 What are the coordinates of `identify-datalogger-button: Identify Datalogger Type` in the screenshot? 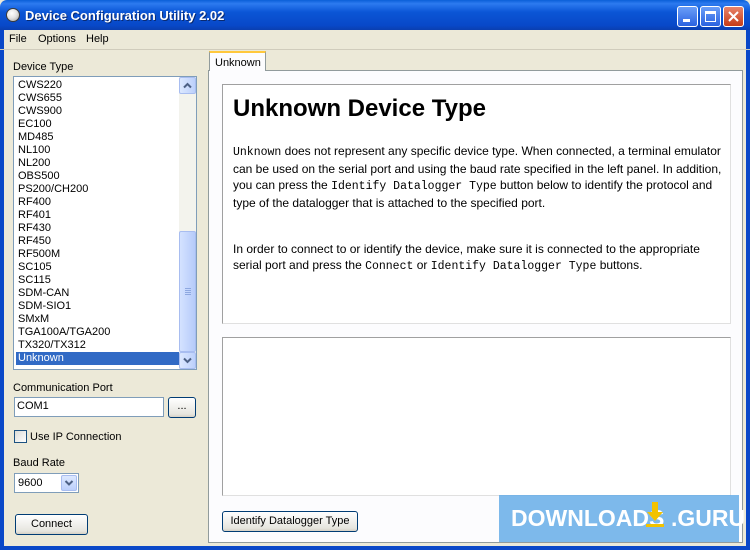 It's located at (290, 521).